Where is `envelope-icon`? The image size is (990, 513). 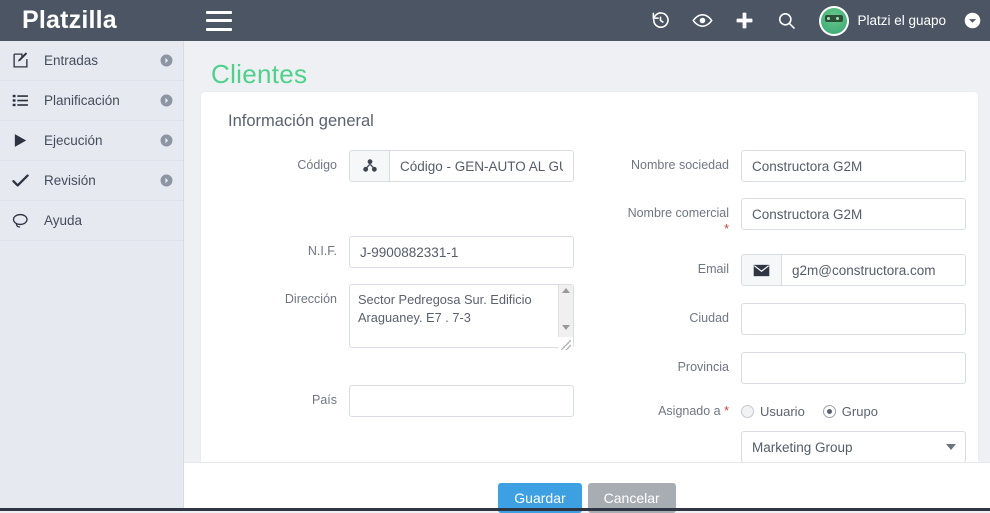
envelope-icon is located at coordinates (761, 270).